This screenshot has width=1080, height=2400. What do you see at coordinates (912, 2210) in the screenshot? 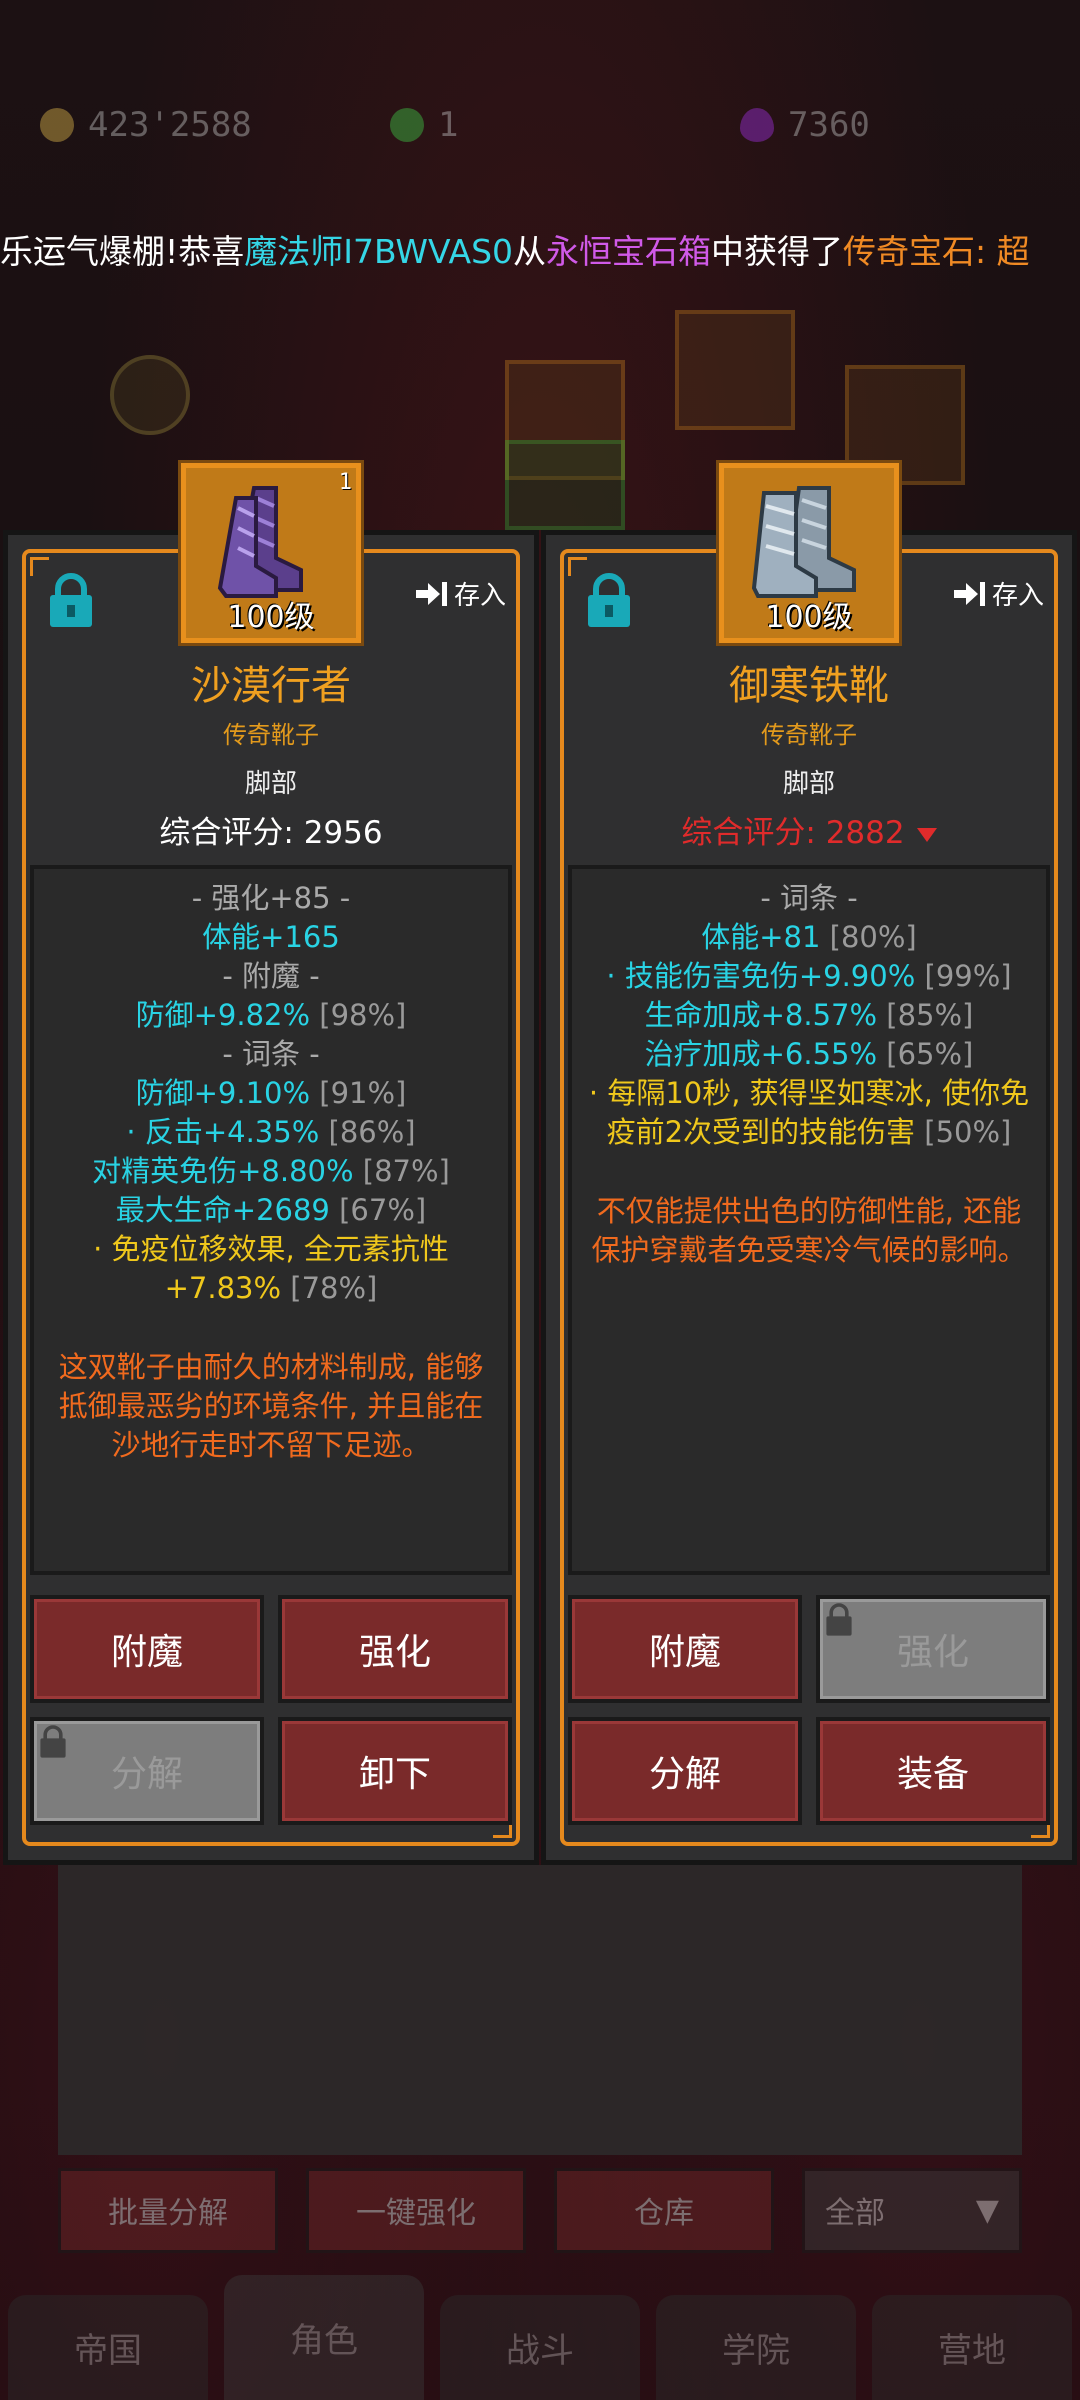
I see `filter-select: 全部 ▼` at bounding box center [912, 2210].